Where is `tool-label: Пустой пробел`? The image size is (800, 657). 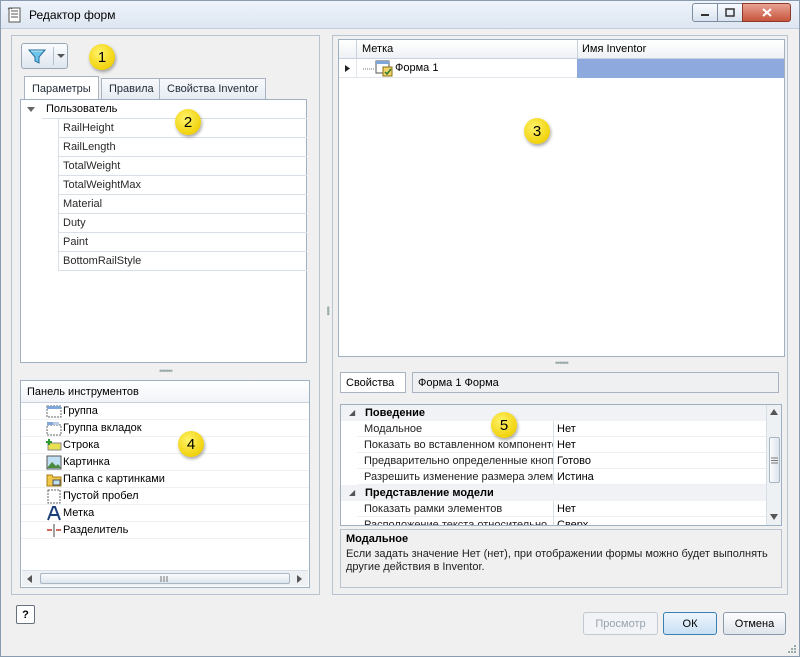
tool-label: Пустой пробел is located at coordinates (101, 496).